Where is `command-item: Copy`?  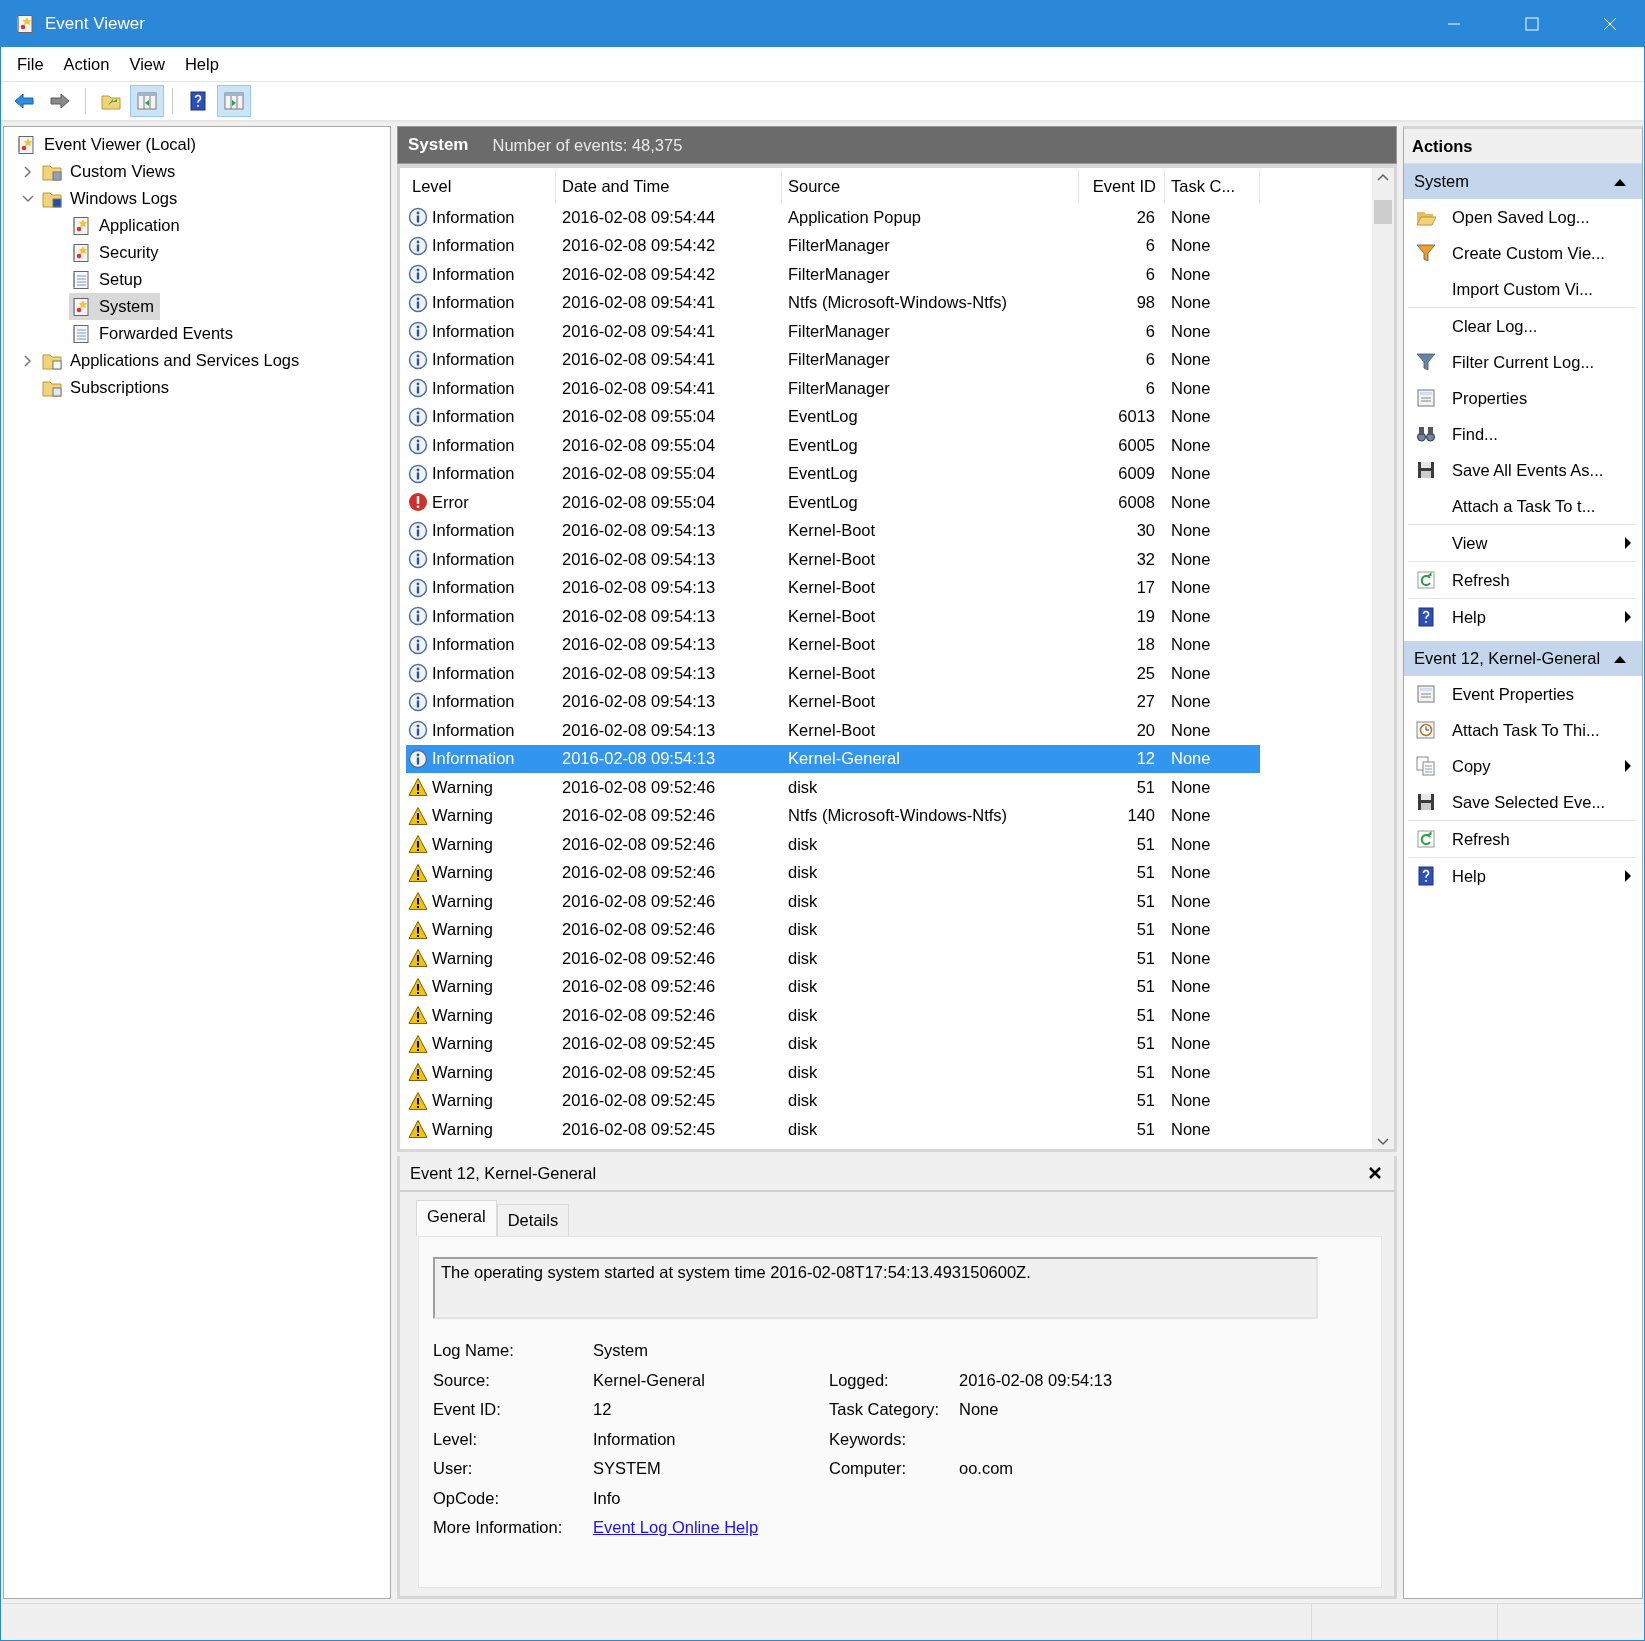
command-item: Copy is located at coordinates (1522, 766).